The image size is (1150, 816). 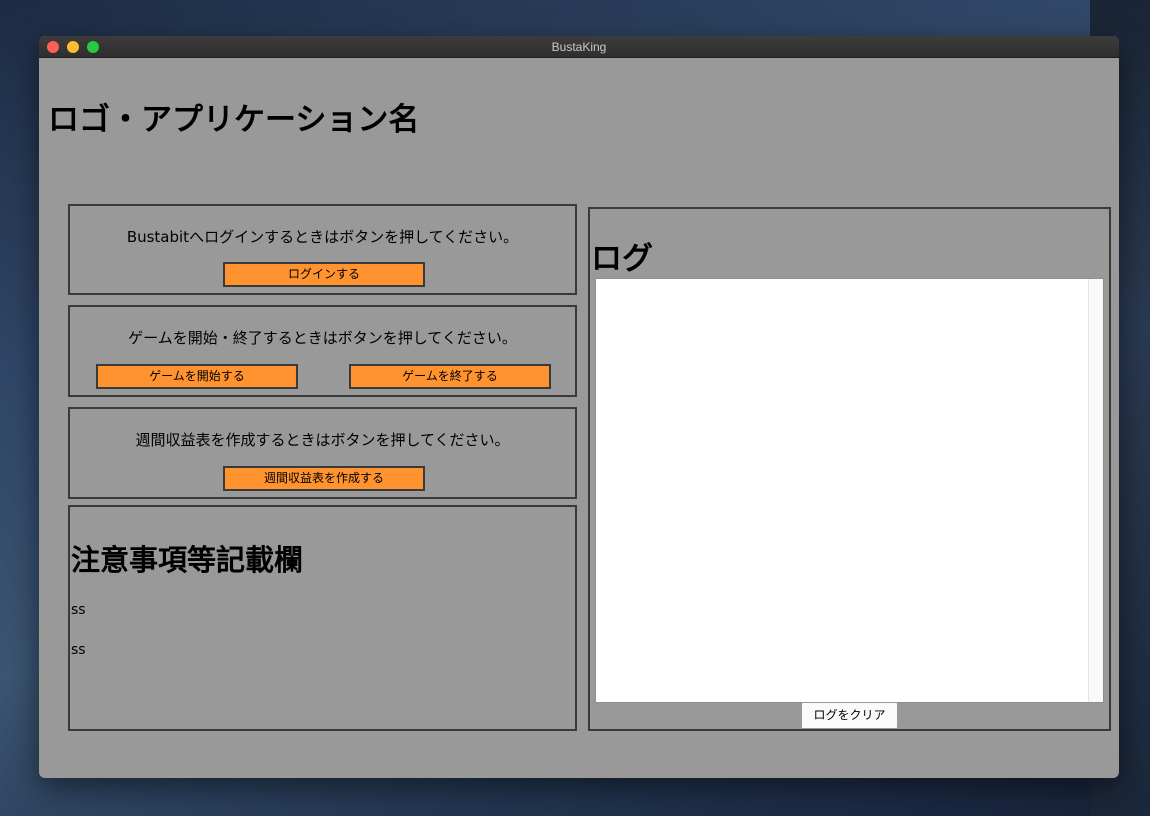 What do you see at coordinates (322, 440) in the screenshot?
I see `report-message: 週間収益表を作成するときはボタンを押してください。` at bounding box center [322, 440].